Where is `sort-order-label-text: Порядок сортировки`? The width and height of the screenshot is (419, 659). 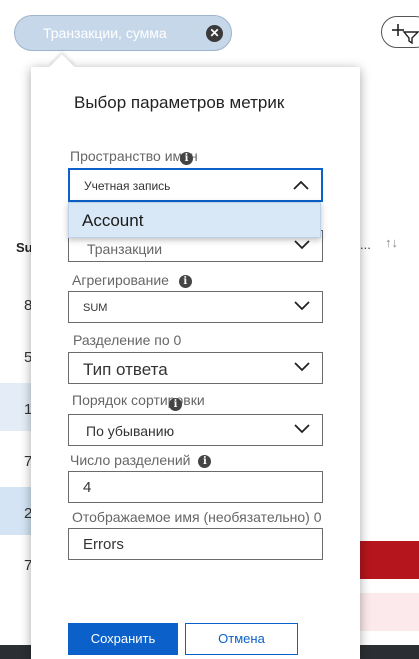 sort-order-label-text: Порядок сортировки is located at coordinates (138, 400).